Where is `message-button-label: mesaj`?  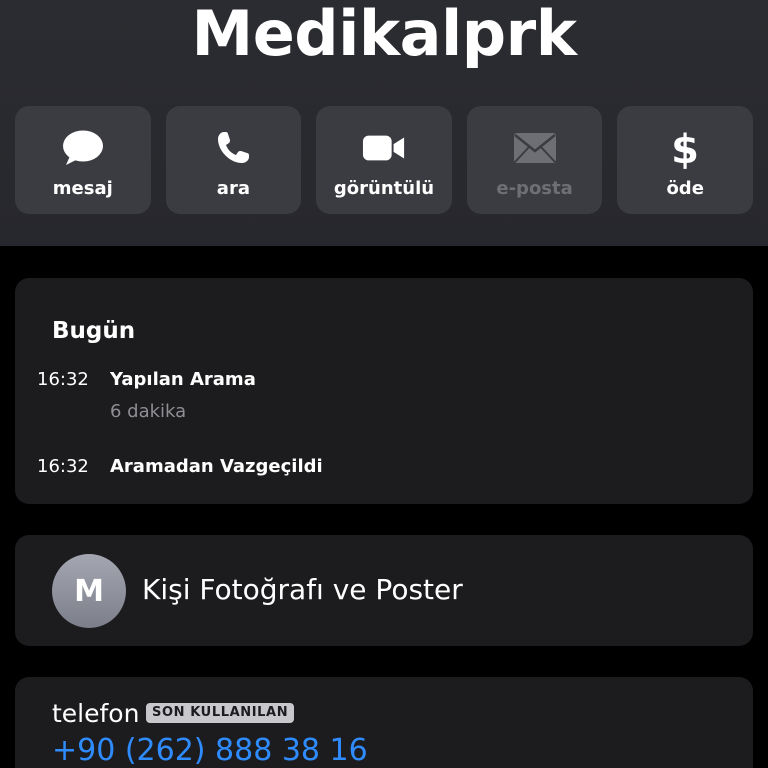
message-button-label: mesaj is located at coordinates (82, 188).